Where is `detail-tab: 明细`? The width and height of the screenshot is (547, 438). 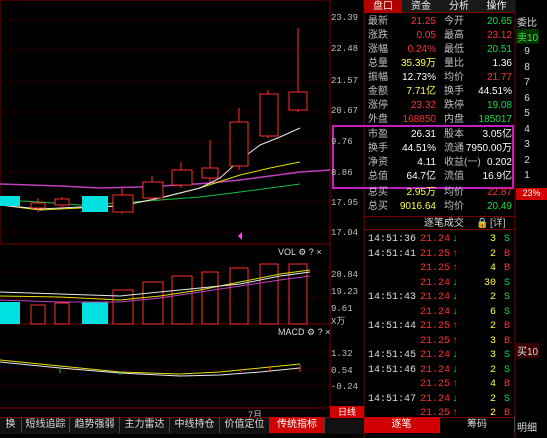
detail-tab: 明细 is located at coordinates (527, 426).